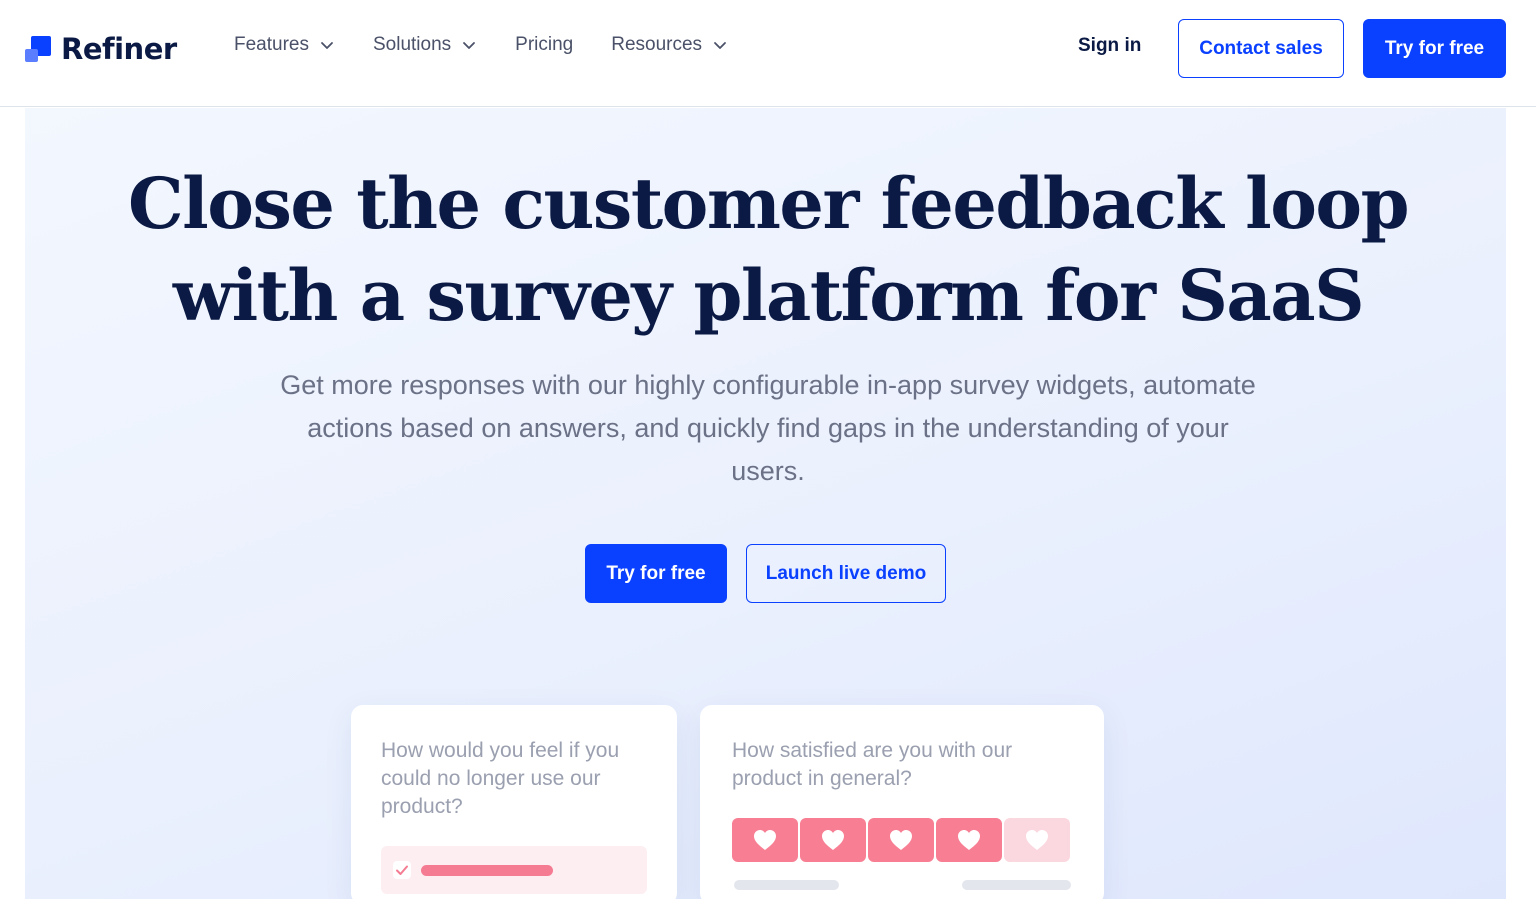 This screenshot has width=1536, height=899. Describe the element at coordinates (38, 49) in the screenshot. I see `refiner-logo-icon` at that location.